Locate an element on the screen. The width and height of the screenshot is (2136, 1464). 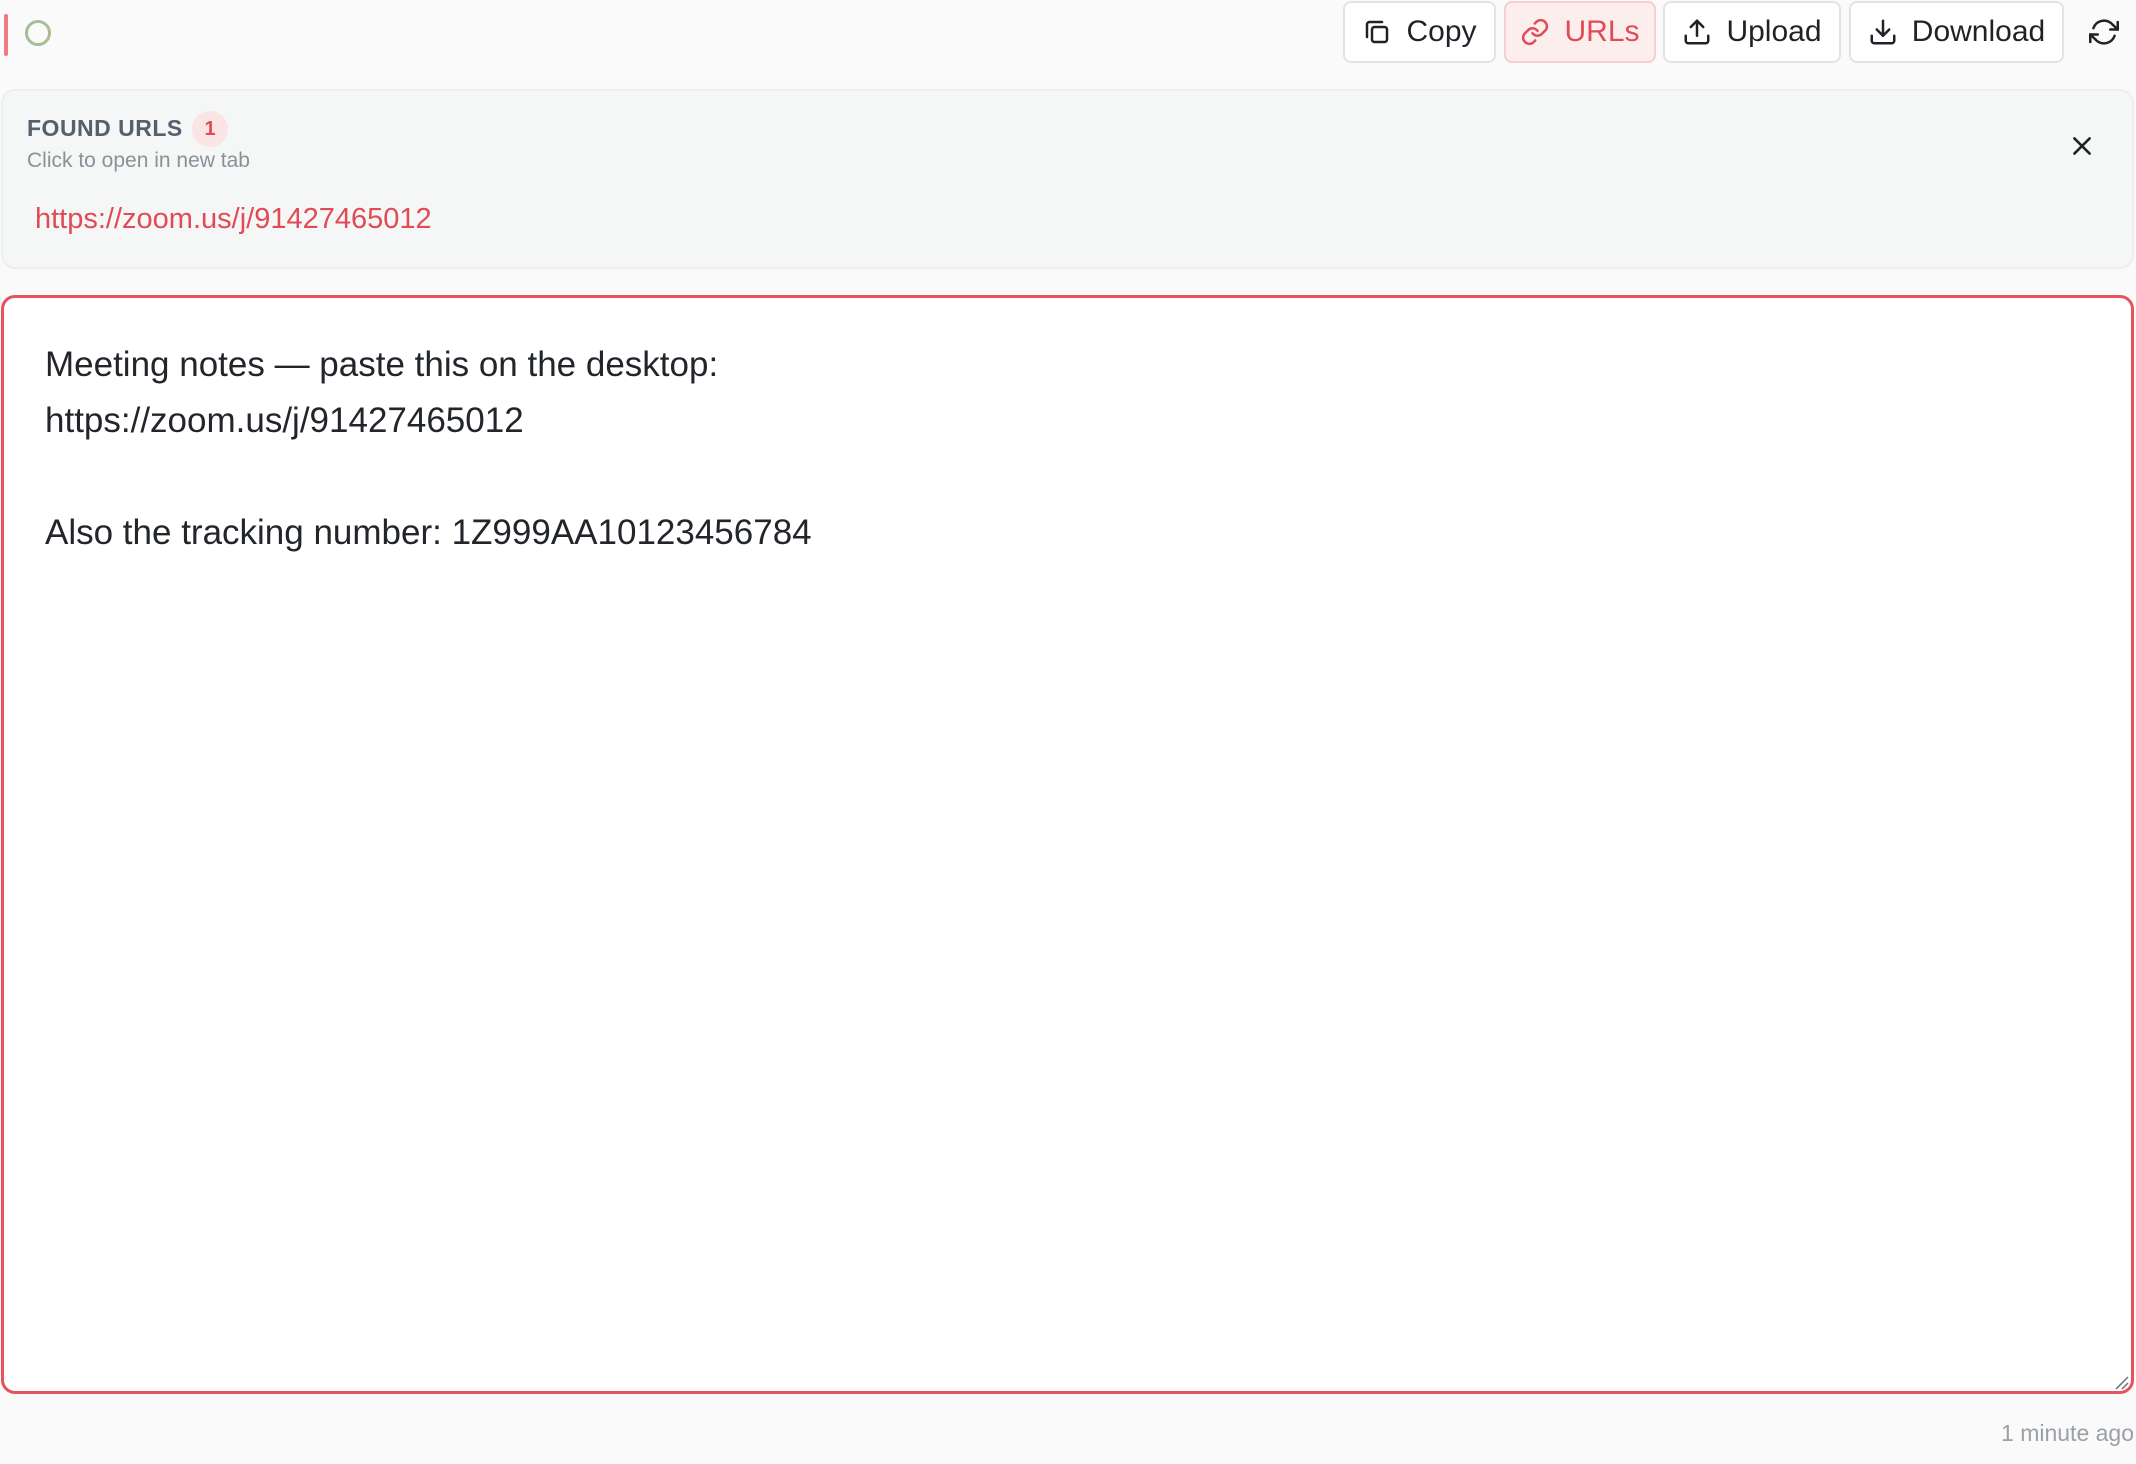
upload-button: Upload is located at coordinates (1752, 32).